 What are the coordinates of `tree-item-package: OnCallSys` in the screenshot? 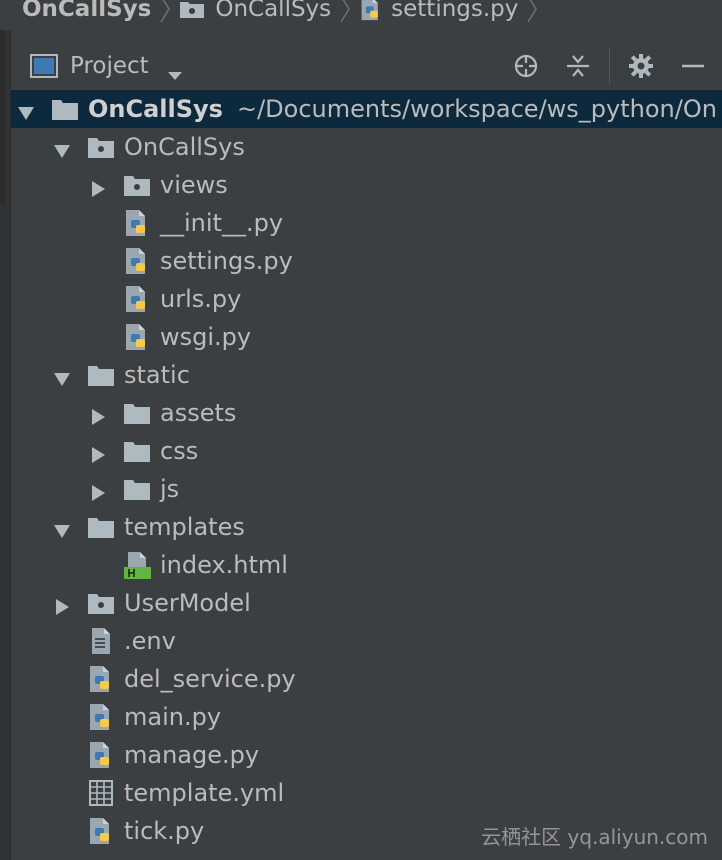 It's located at (366, 147).